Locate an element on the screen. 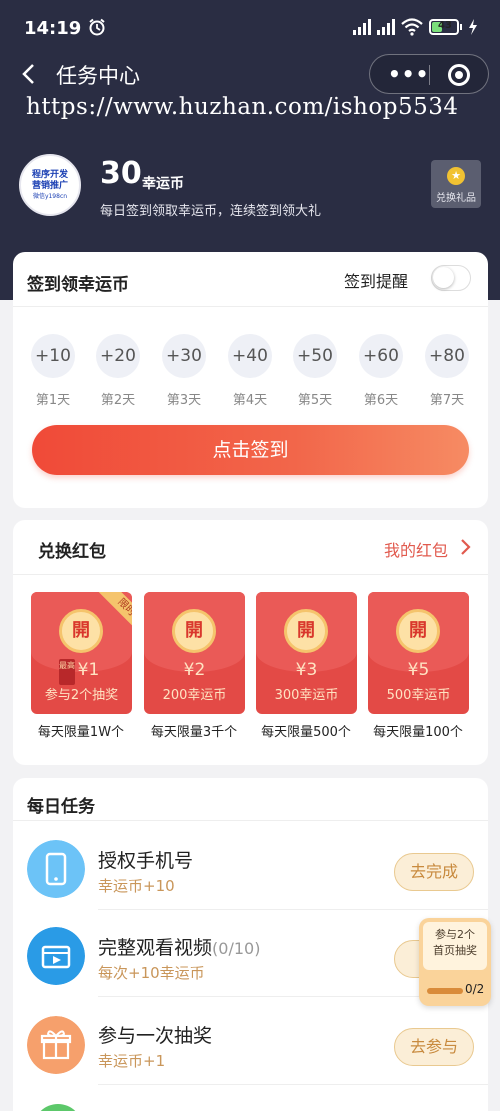  close-miniprogram-icon is located at coordinates (459, 75).